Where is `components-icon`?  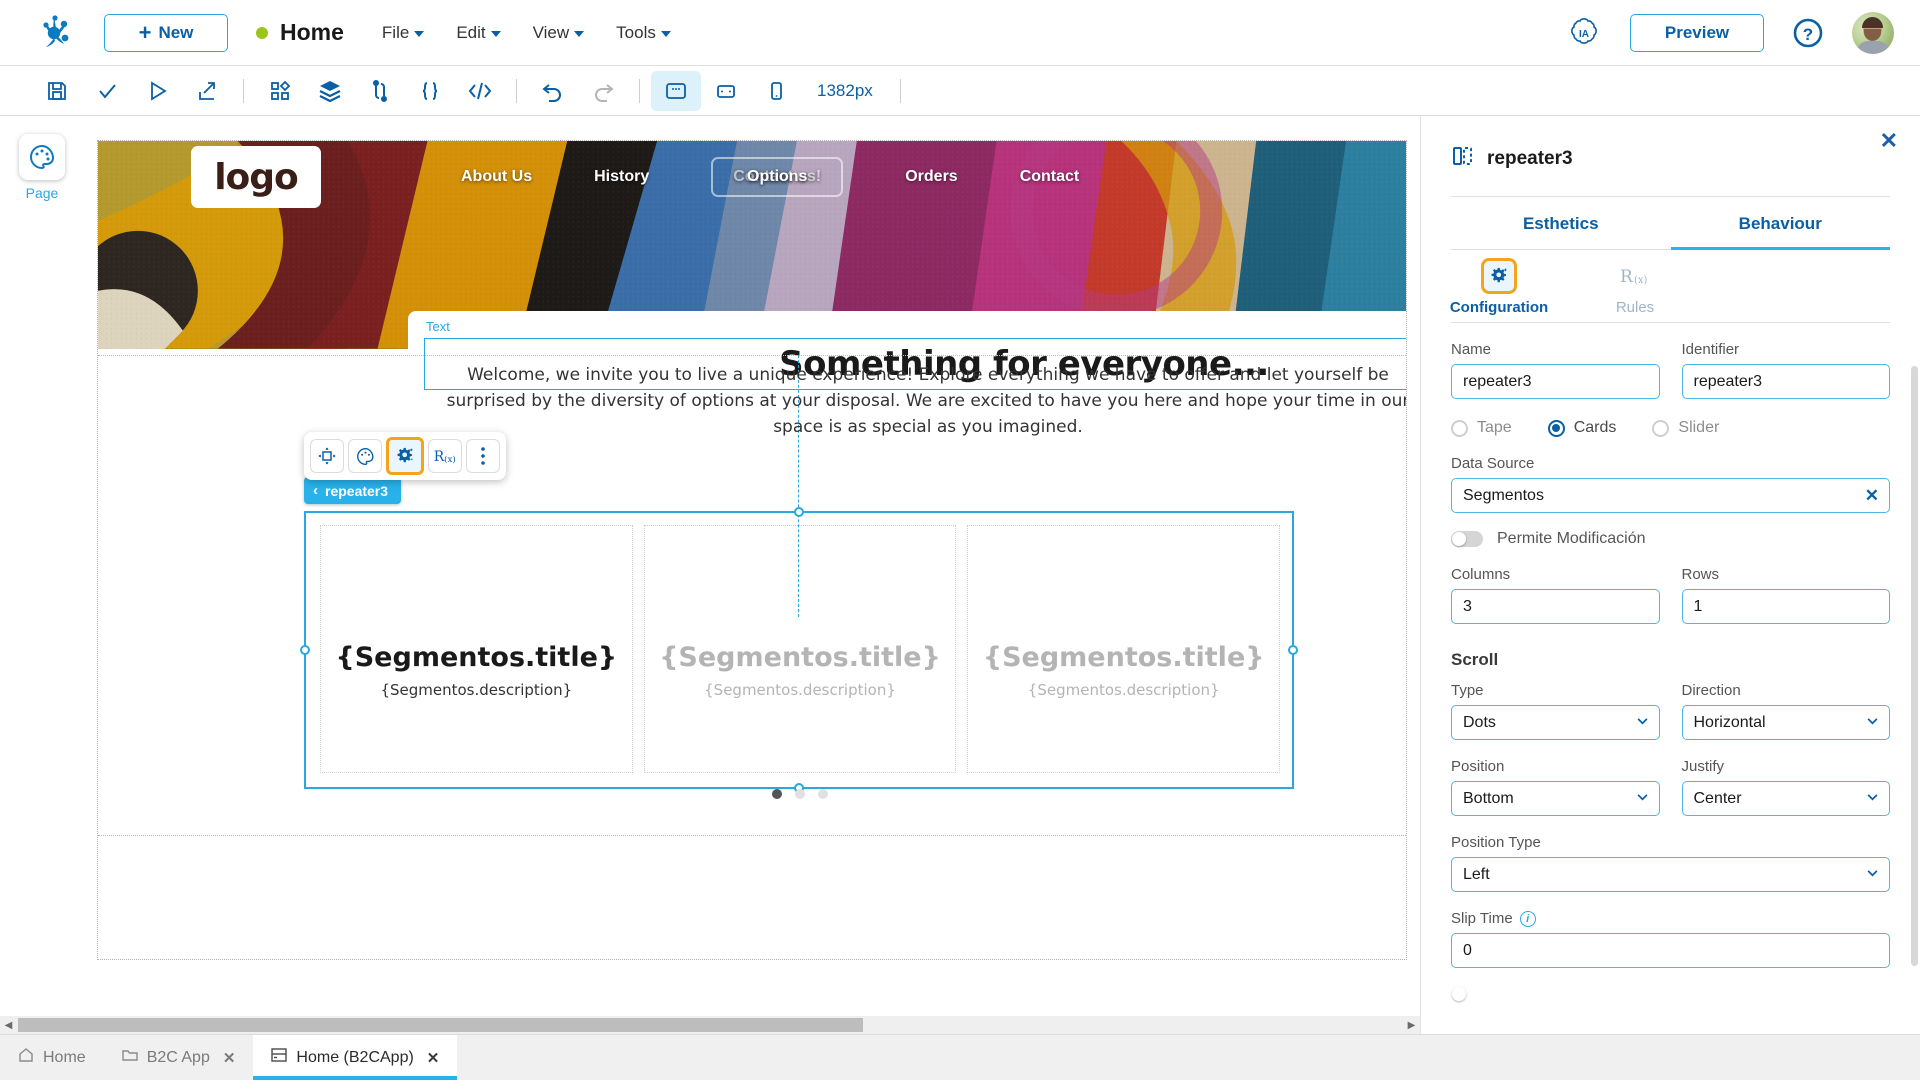 components-icon is located at coordinates (280, 91).